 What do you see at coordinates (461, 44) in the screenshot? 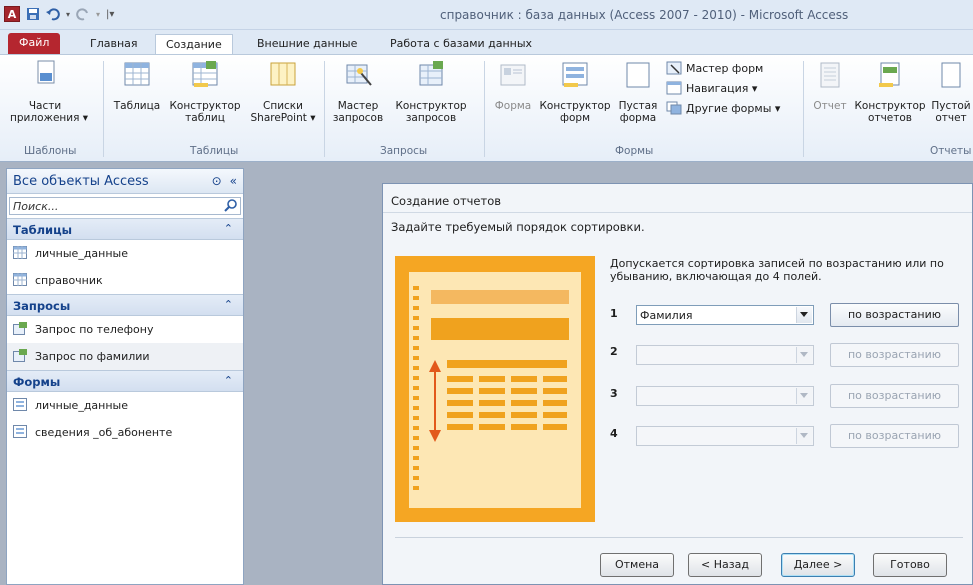
I see `tab-database-tools: Работа с базами данных` at bounding box center [461, 44].